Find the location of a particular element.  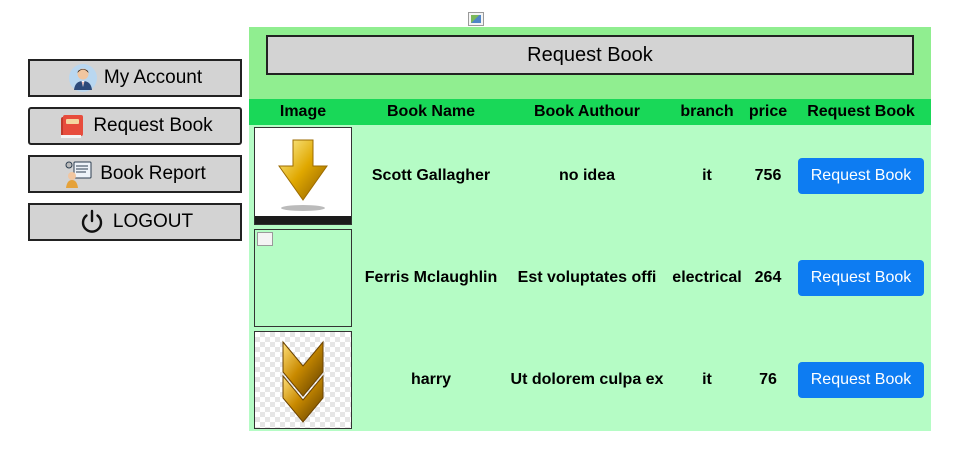

power-icon is located at coordinates (92, 222).